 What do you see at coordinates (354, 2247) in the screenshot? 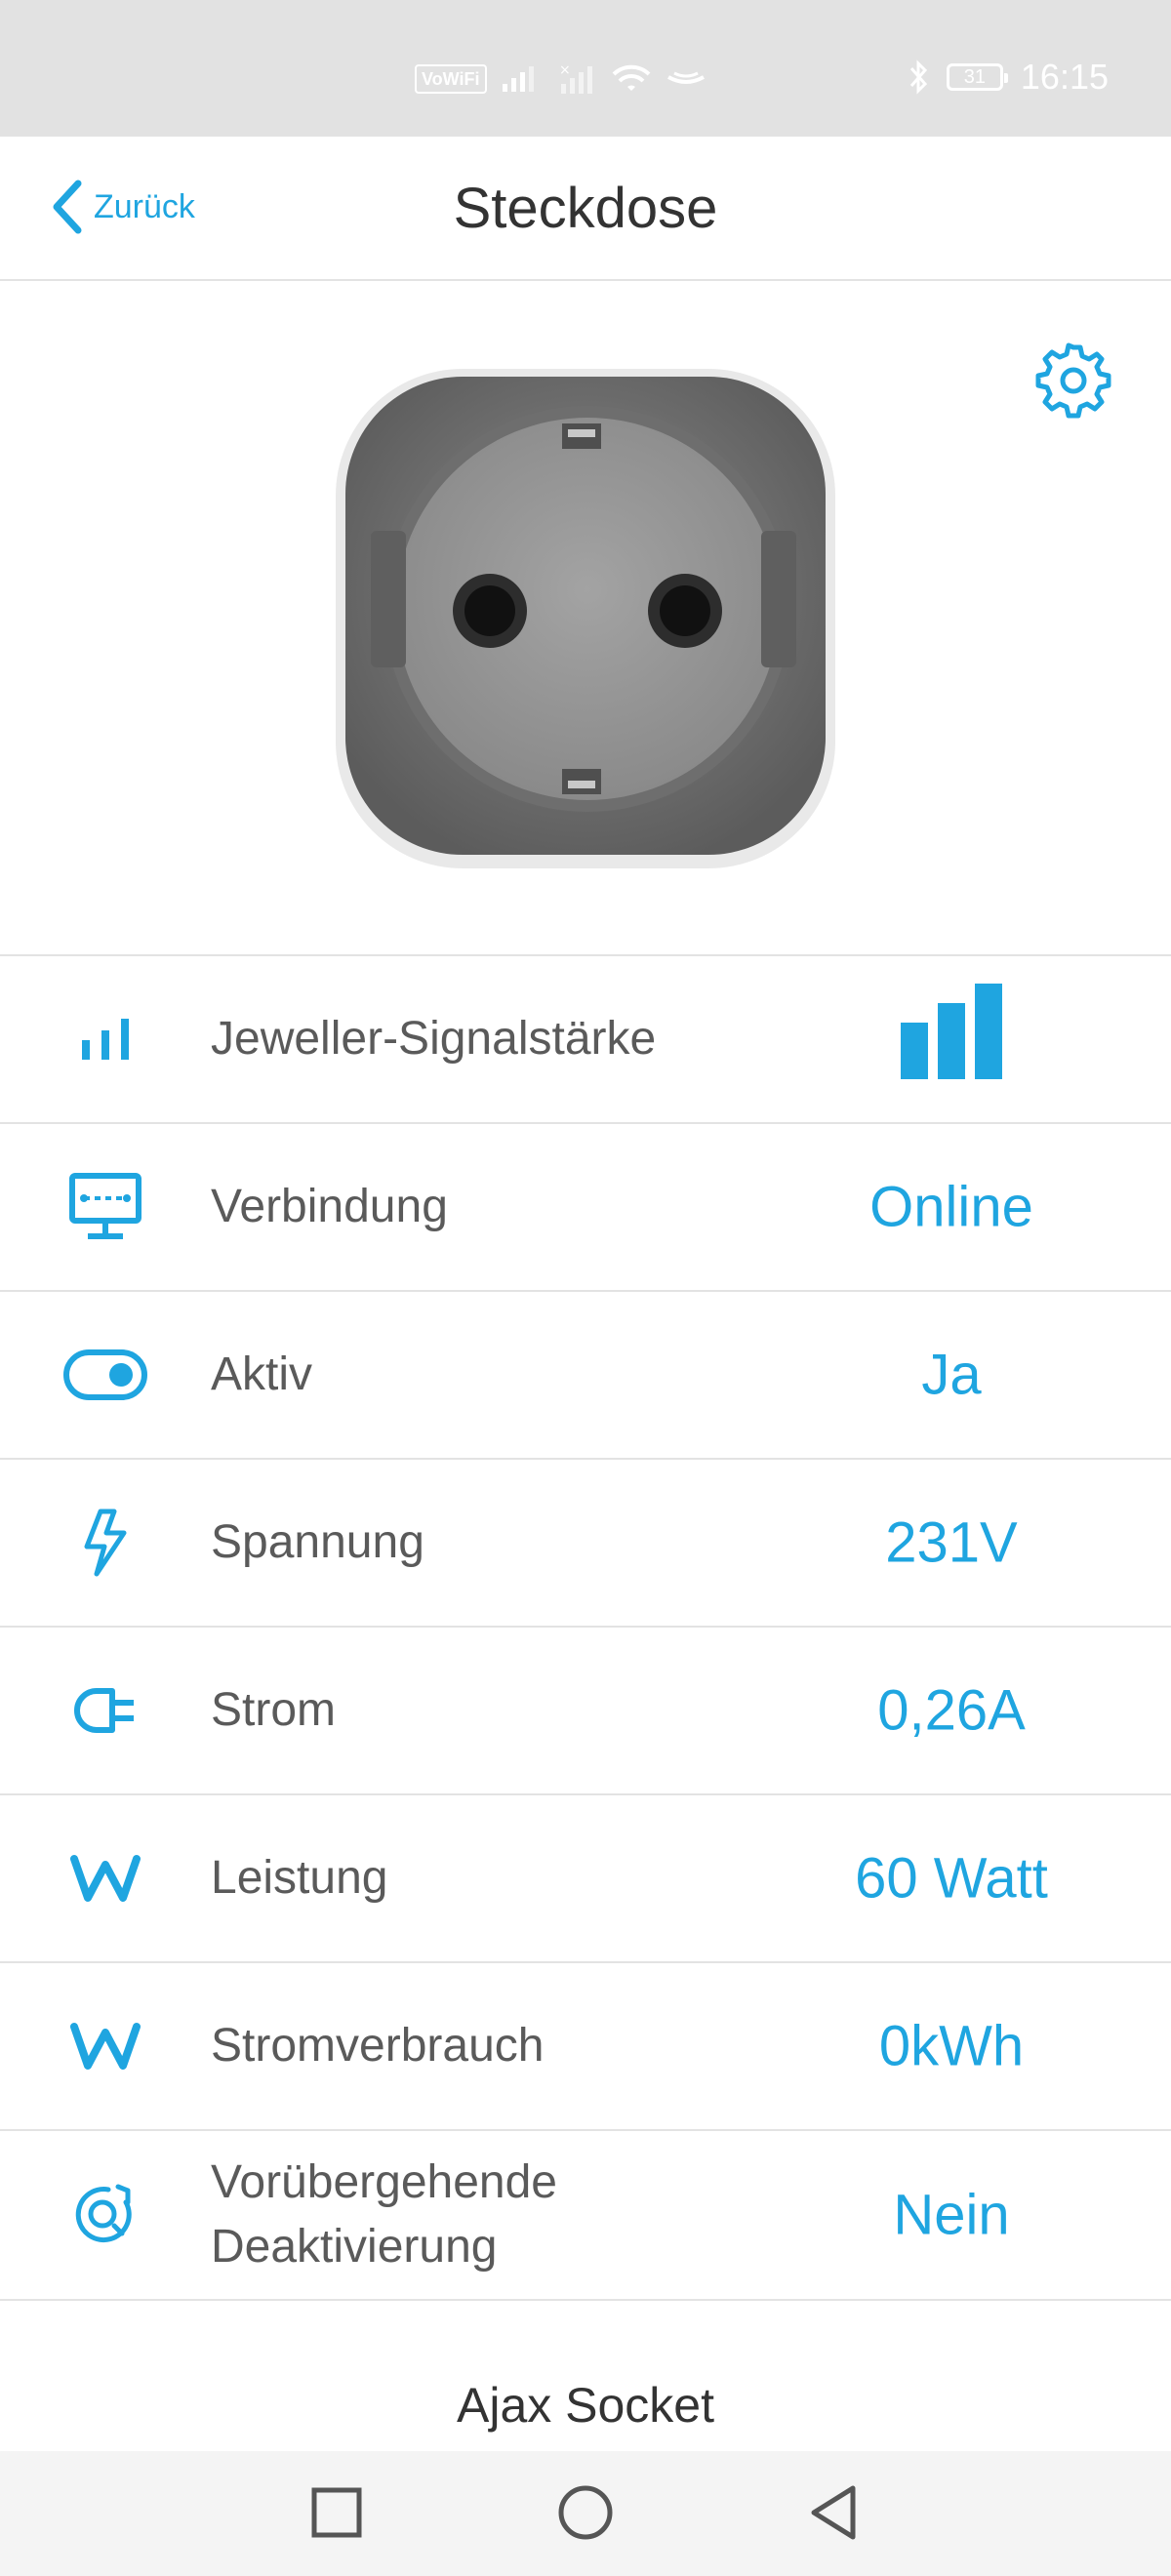
I see `row-label-line-2: Deaktivierung` at bounding box center [354, 2247].